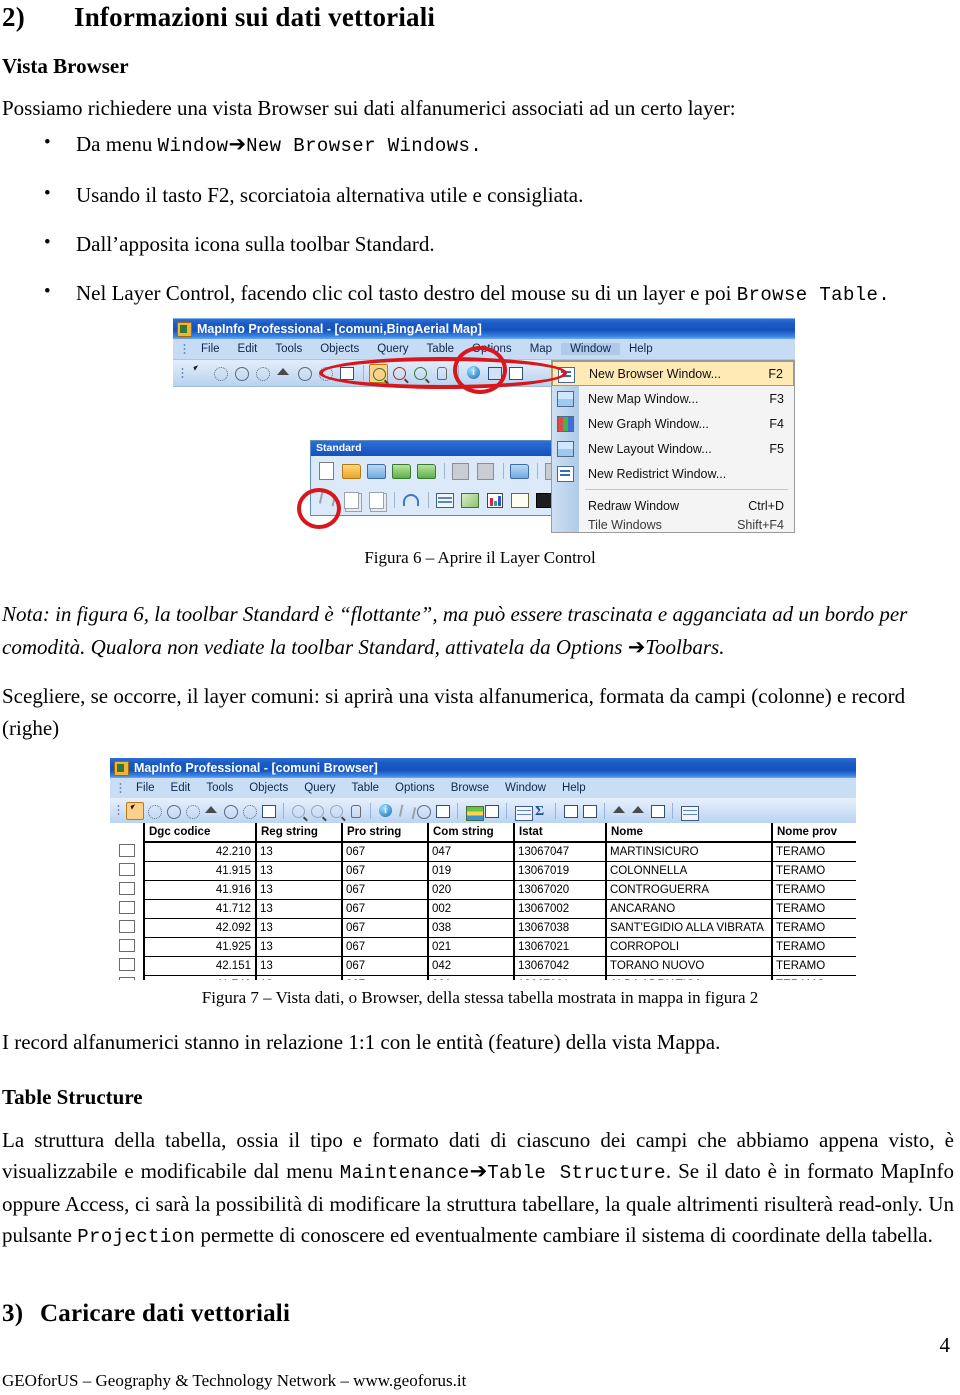 The width and height of the screenshot is (960, 1395). Describe the element at coordinates (483, 890) in the screenshot. I see `table-row: 41.916 13 067 020 13067020 CONTROGUERRA TERAMO` at that location.